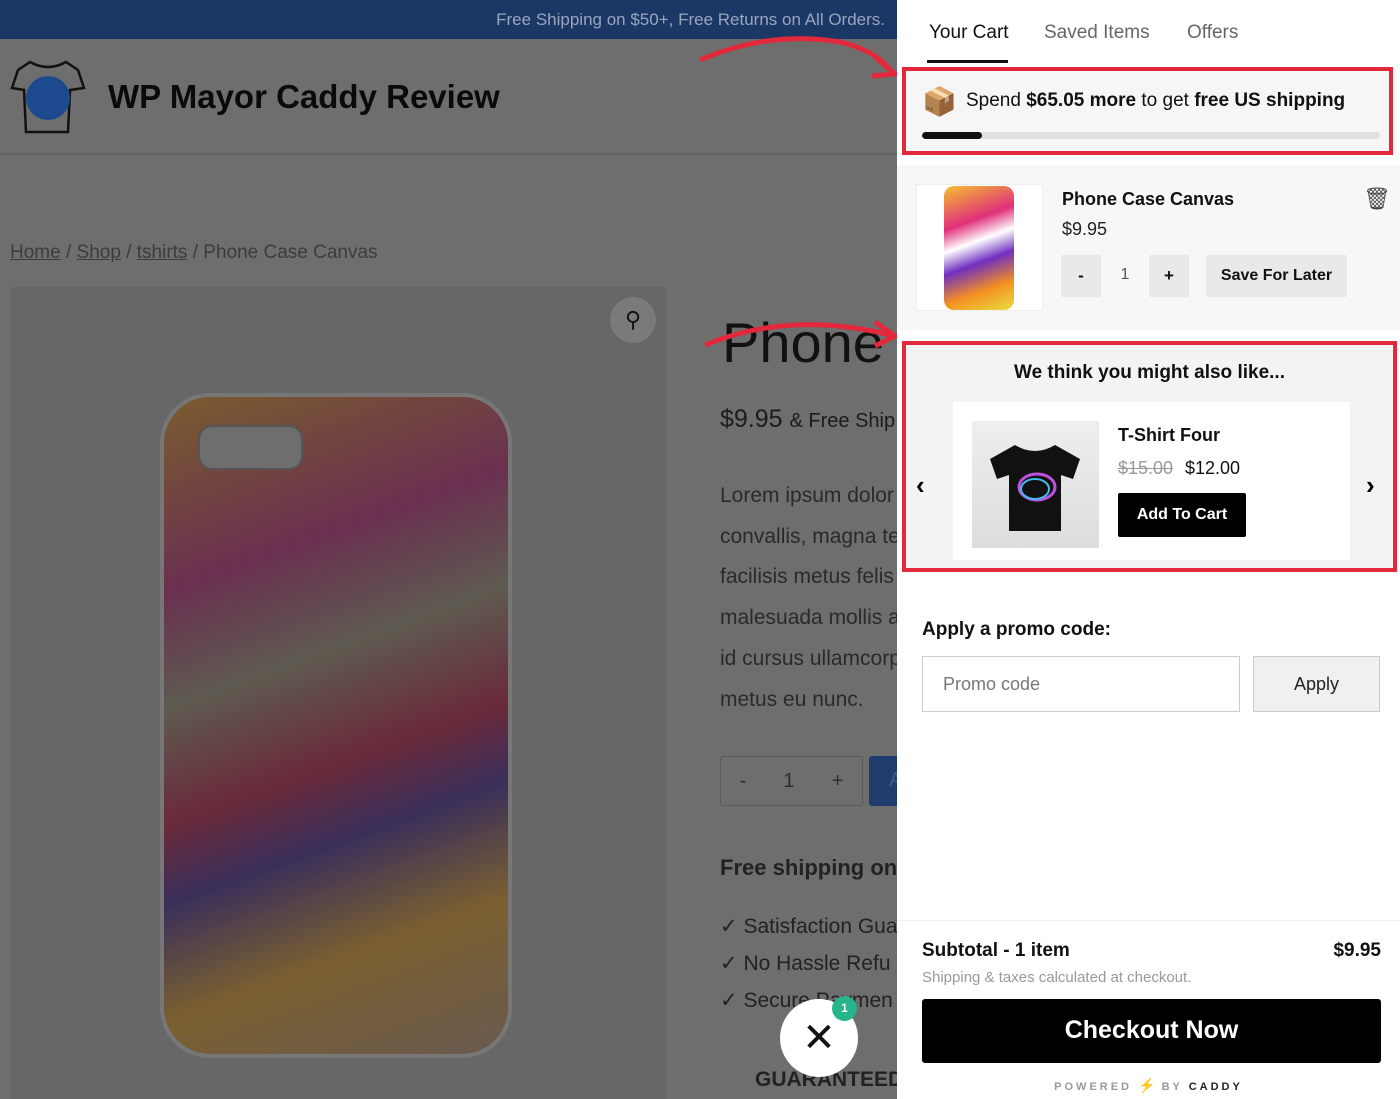  Describe the element at coordinates (967, 61) in the screenshot. I see `active-tab-indicator` at that location.